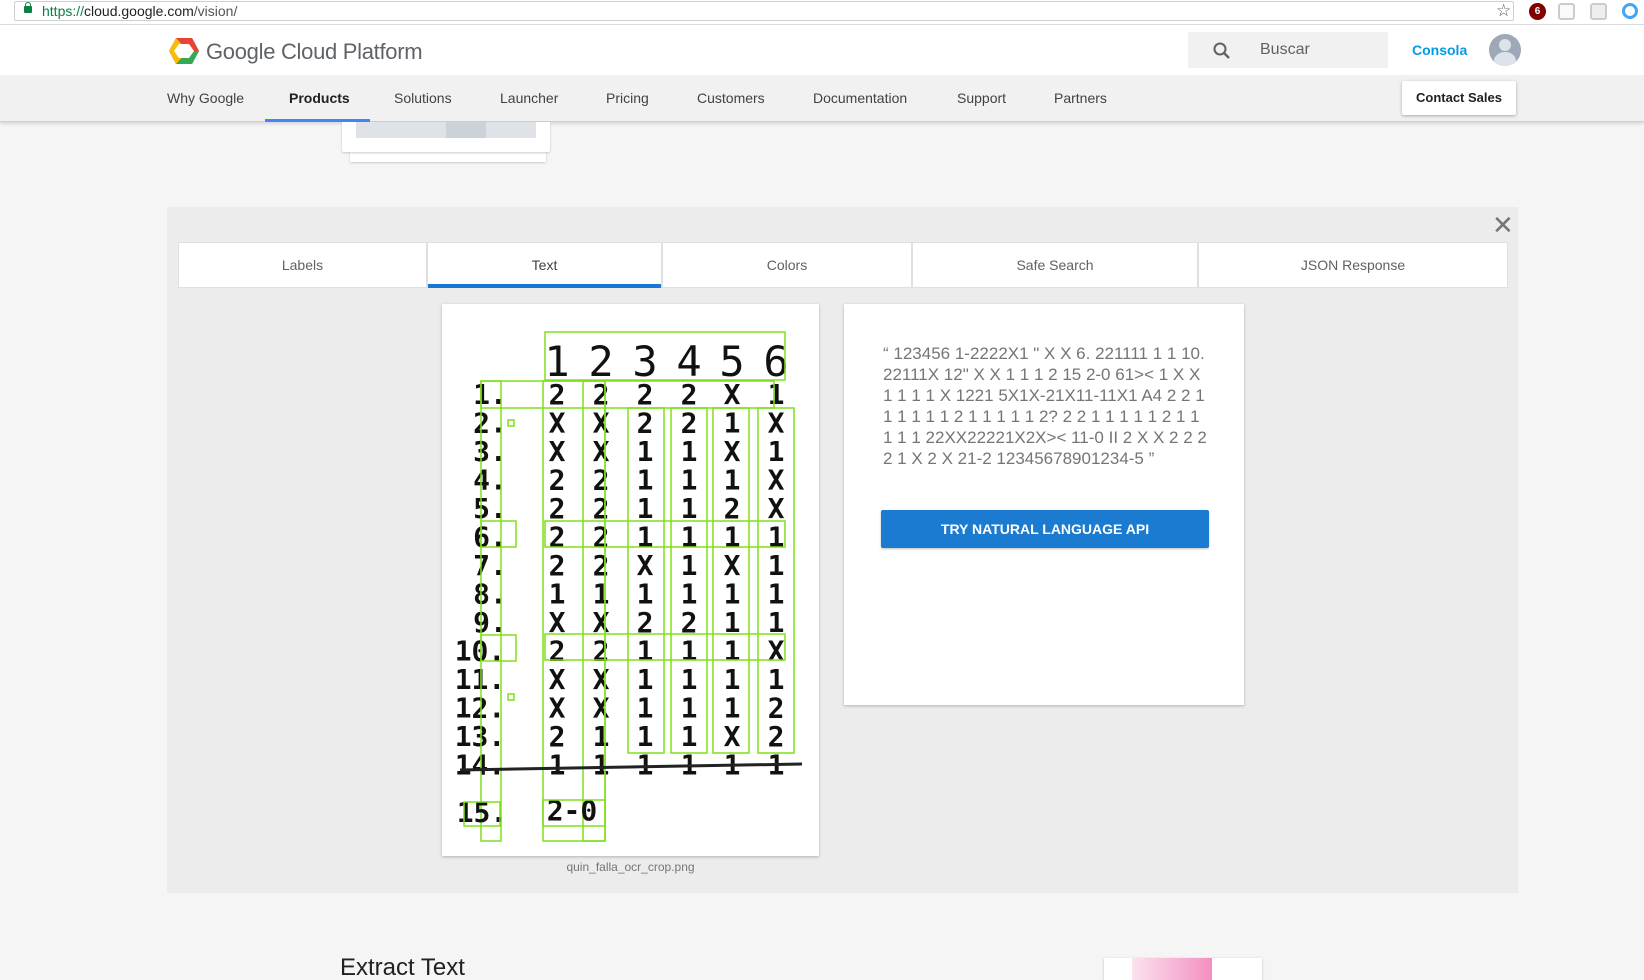  I want to click on address-bar, so click(764, 11).